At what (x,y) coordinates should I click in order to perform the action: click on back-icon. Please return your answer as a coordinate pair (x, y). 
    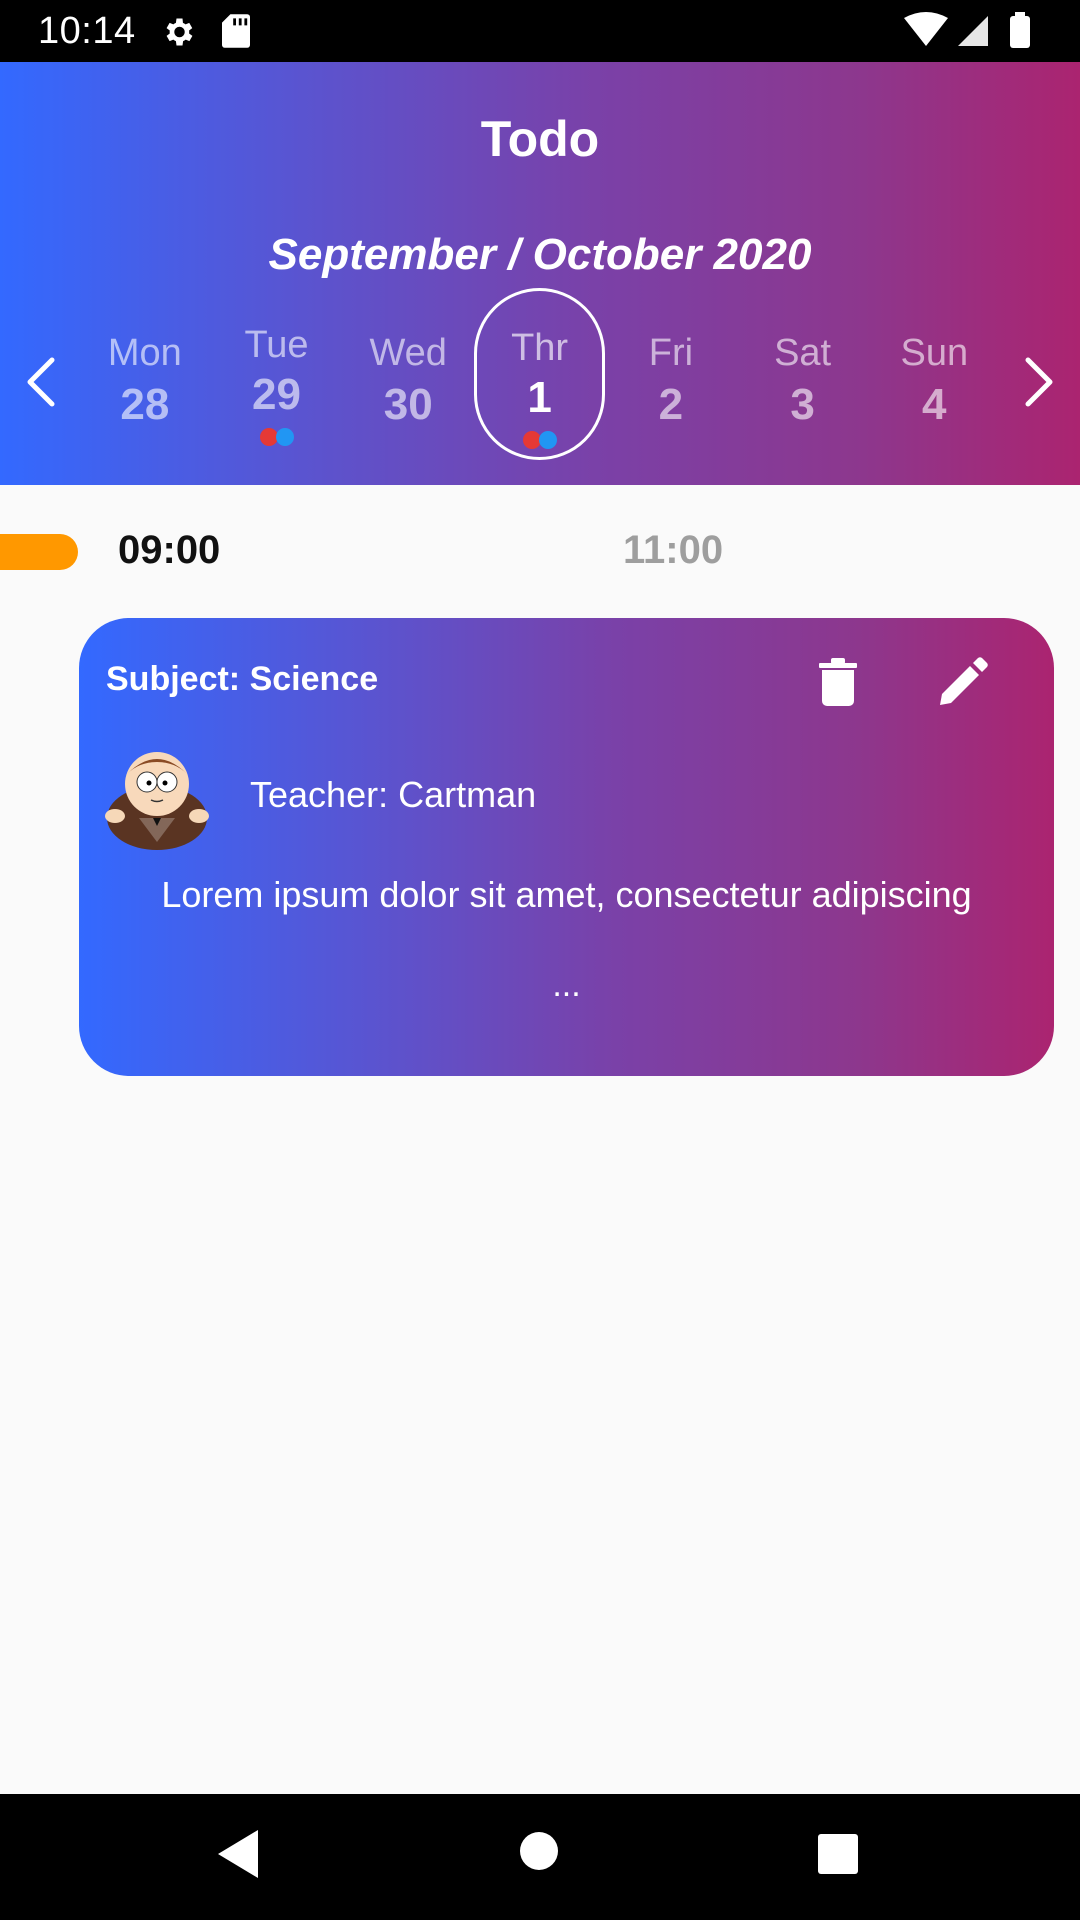
    Looking at the image, I should click on (237, 1854).